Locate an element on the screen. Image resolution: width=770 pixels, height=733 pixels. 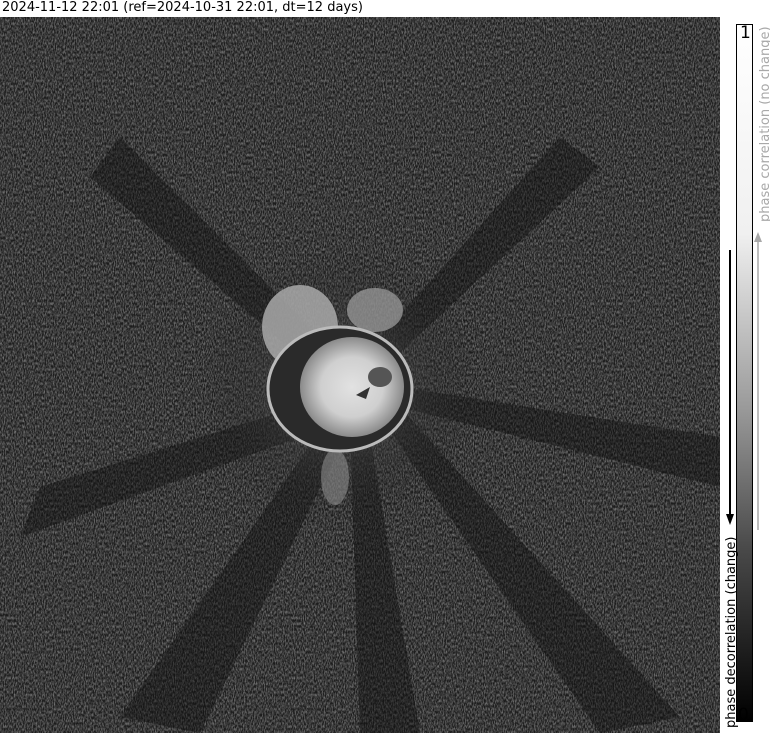
colorbar-max-label: 1 is located at coordinates (745, 33).